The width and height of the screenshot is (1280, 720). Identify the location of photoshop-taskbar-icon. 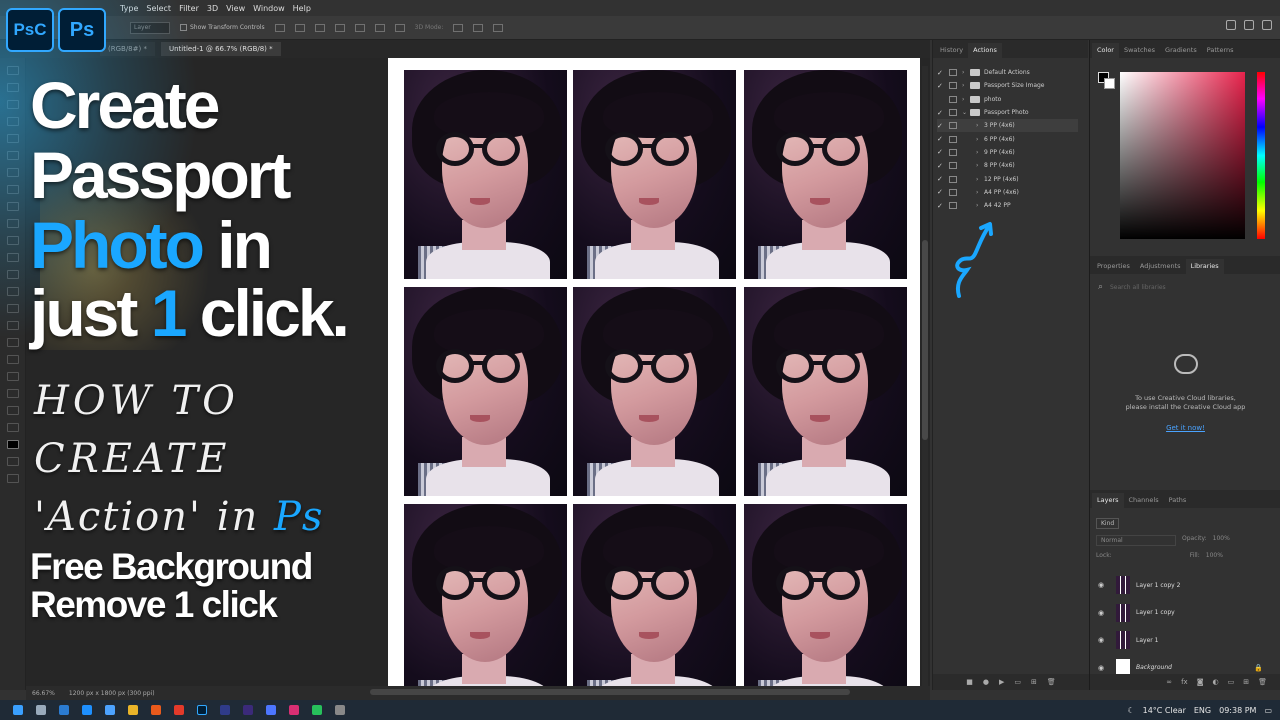
(202, 710).